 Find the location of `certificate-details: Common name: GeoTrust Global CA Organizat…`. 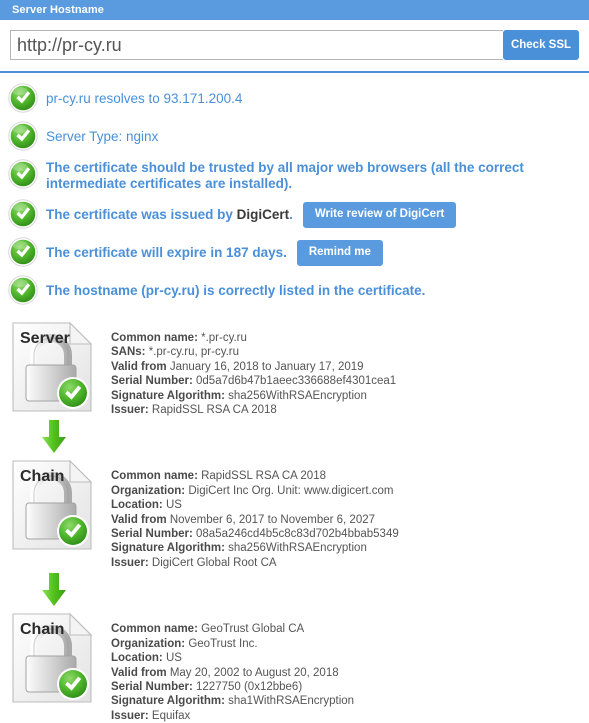

certificate-details: Common name: GeoTrust Global CA Organizat… is located at coordinates (344, 666).